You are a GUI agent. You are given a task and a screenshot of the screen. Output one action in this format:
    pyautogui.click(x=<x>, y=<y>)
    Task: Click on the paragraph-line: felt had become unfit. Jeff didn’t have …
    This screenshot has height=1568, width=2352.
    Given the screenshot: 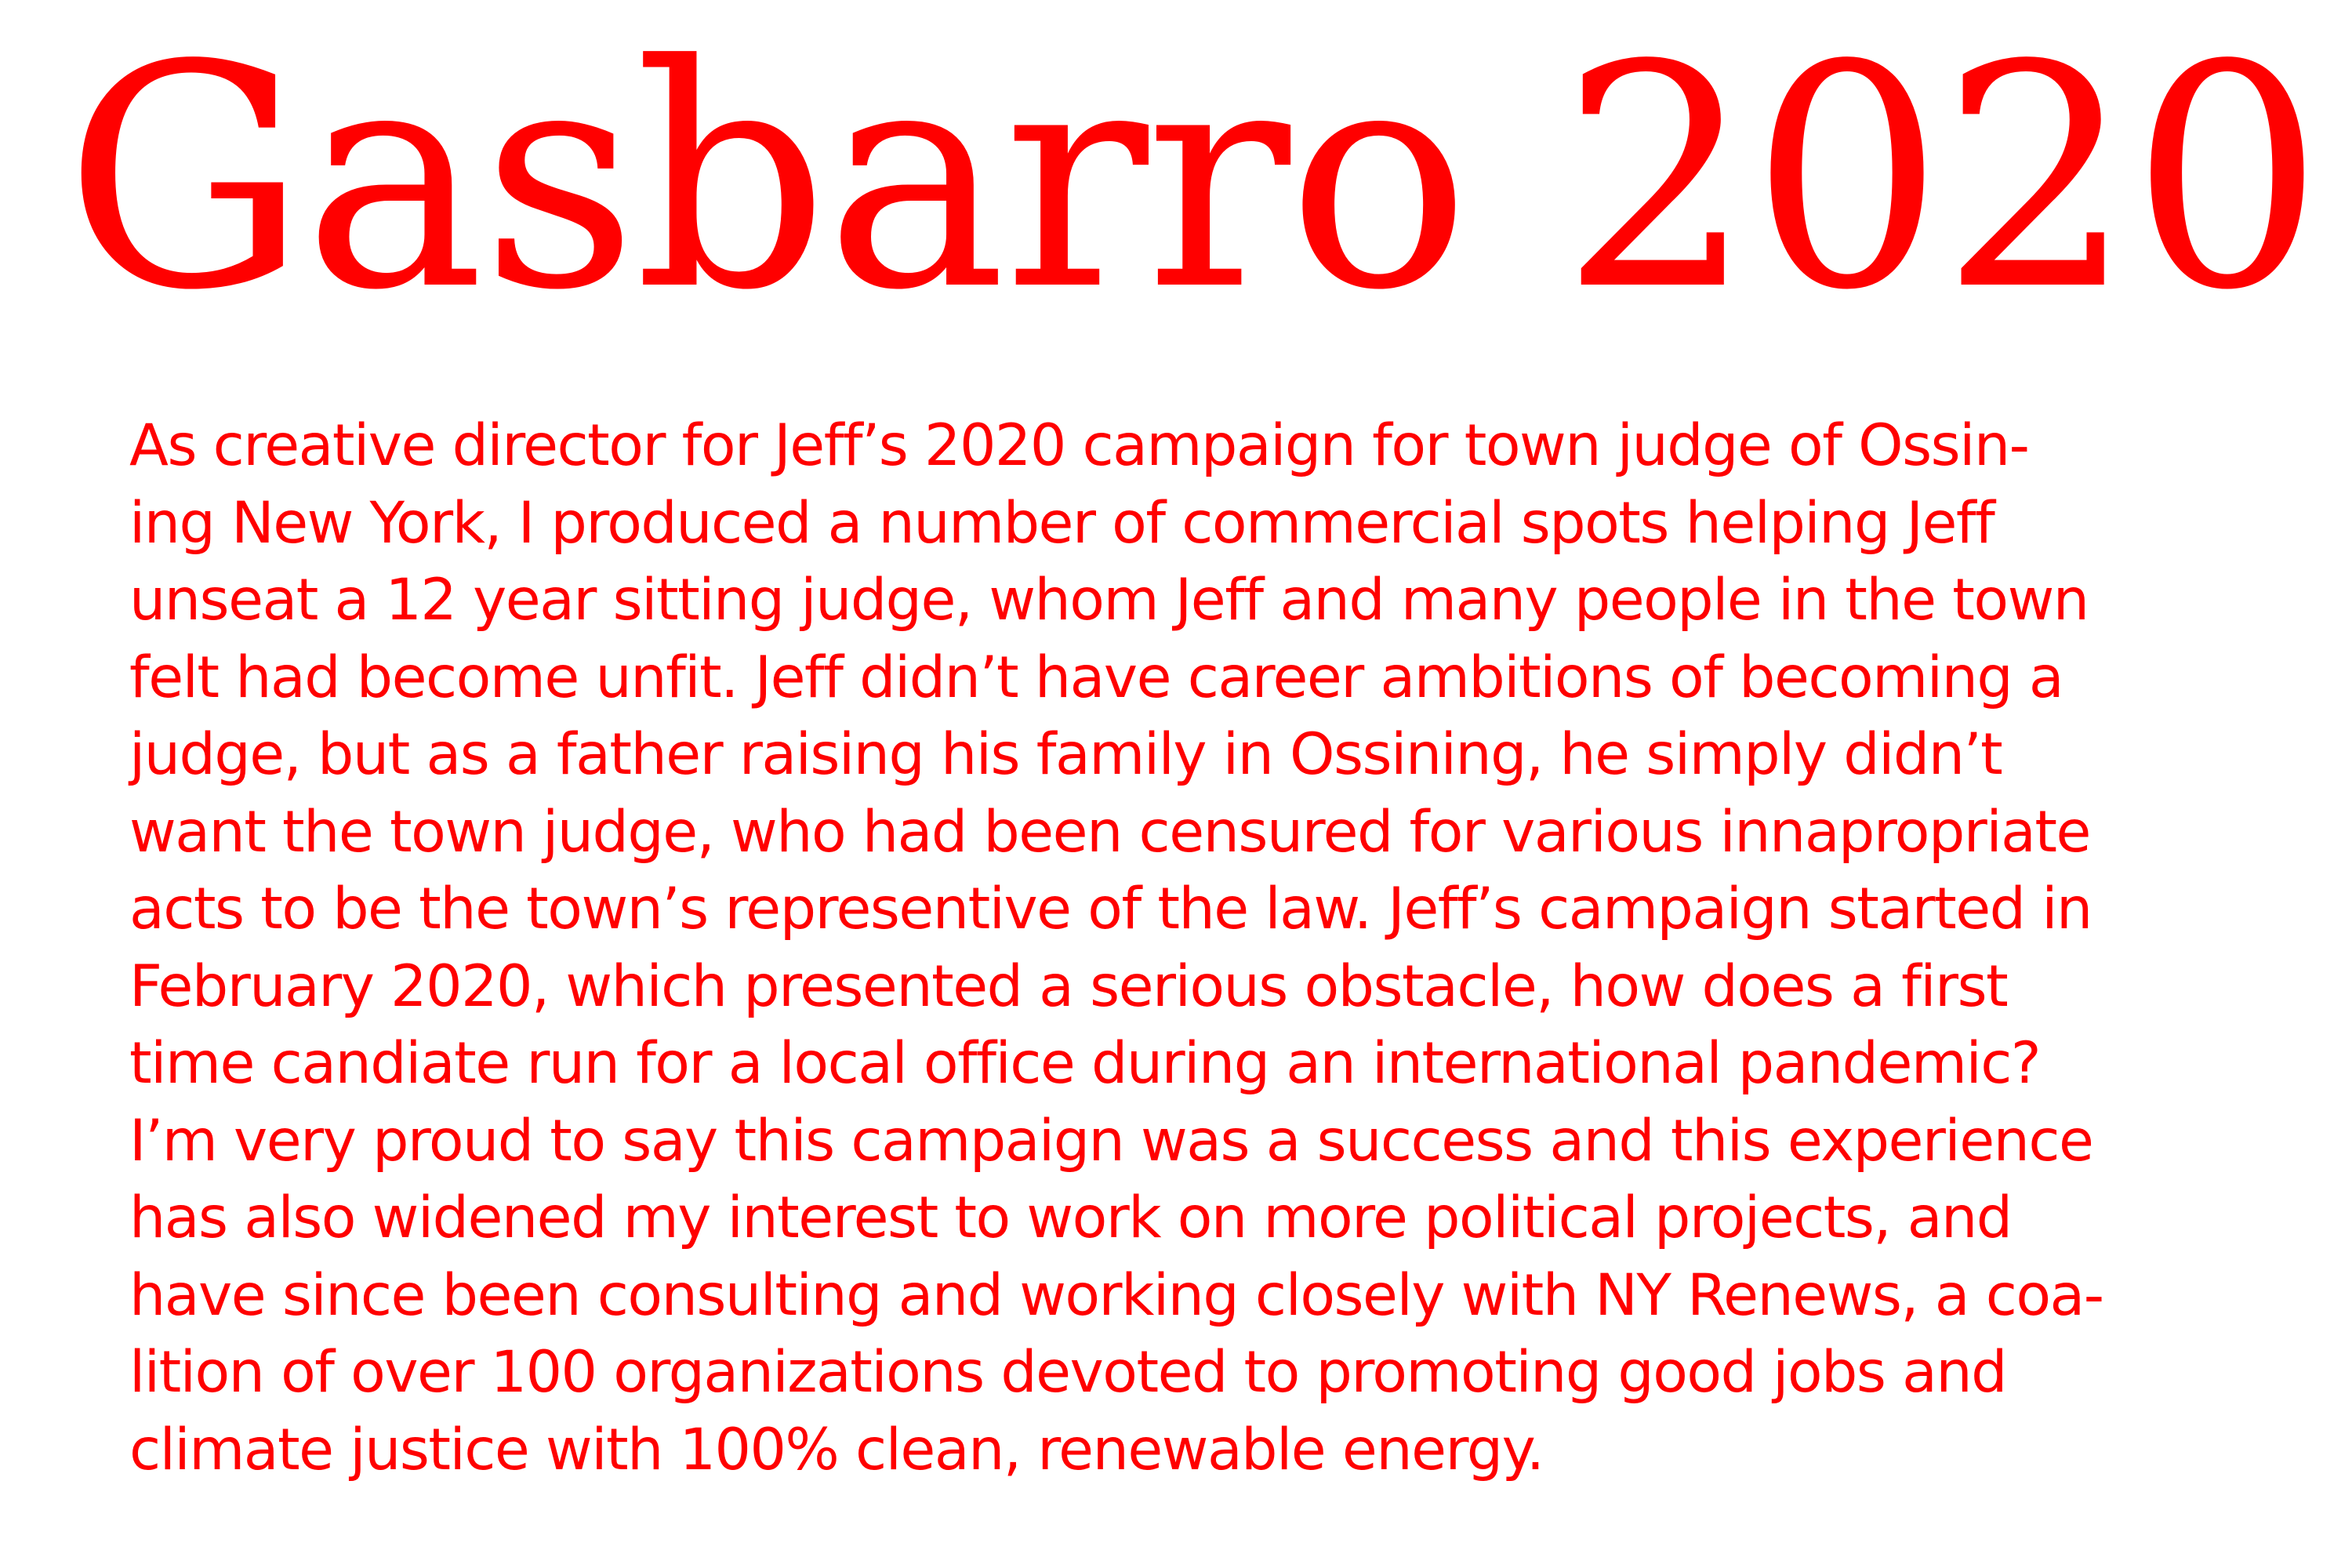 What is the action you would take?
    pyautogui.click(x=1096, y=677)
    